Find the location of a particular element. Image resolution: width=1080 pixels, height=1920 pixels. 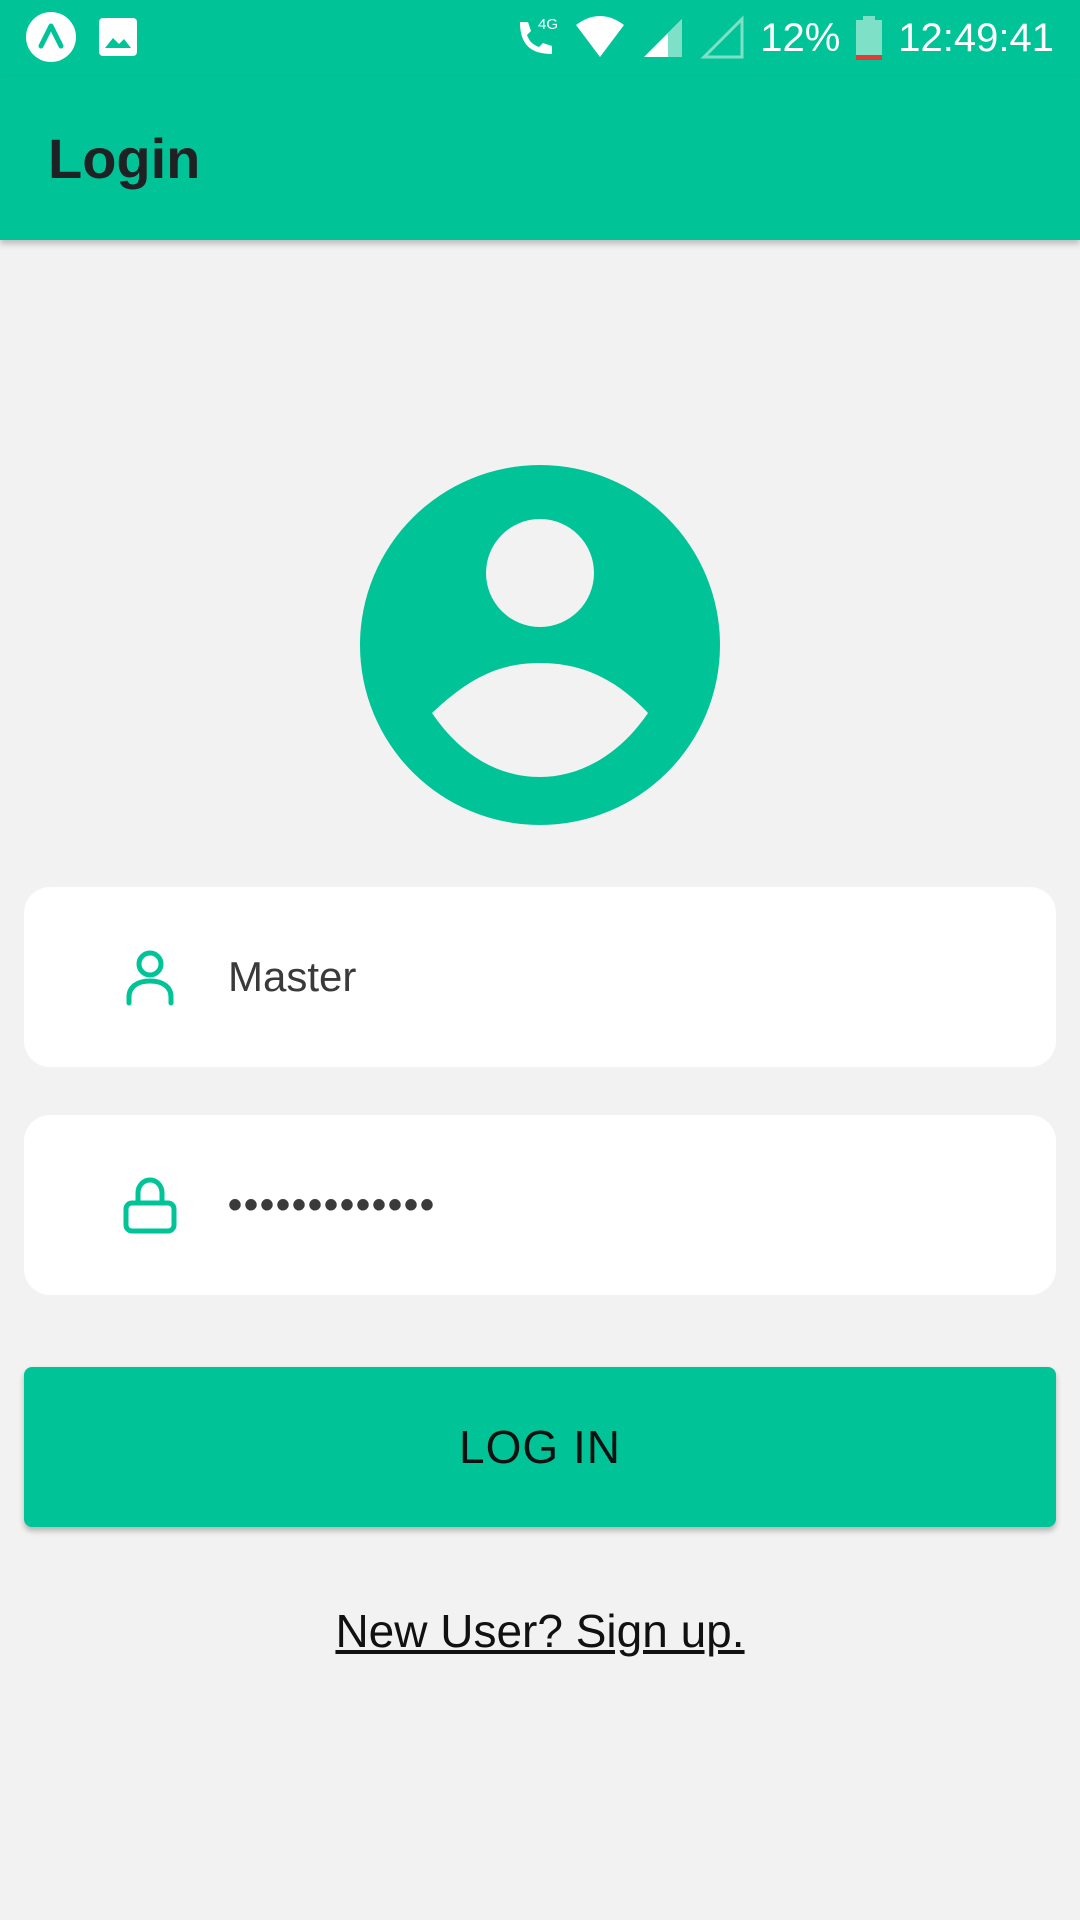

signal-empty-icon is located at coordinates (722, 37).